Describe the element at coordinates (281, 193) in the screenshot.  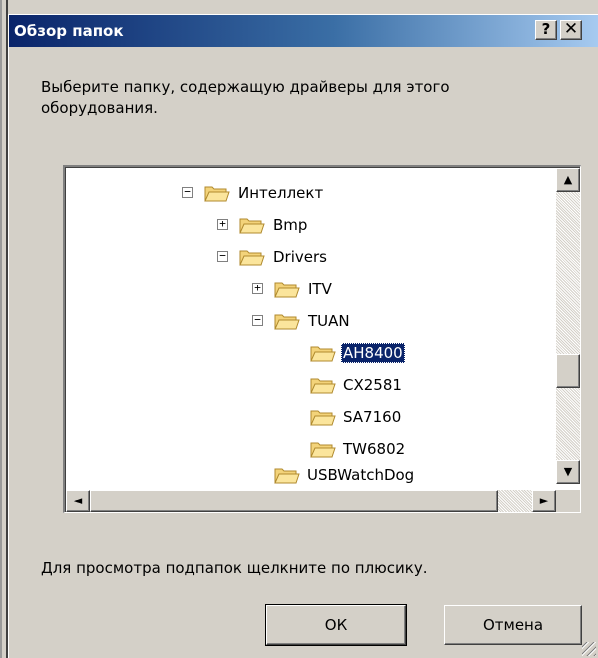
I see `tree-node-label: Интеллект` at that location.